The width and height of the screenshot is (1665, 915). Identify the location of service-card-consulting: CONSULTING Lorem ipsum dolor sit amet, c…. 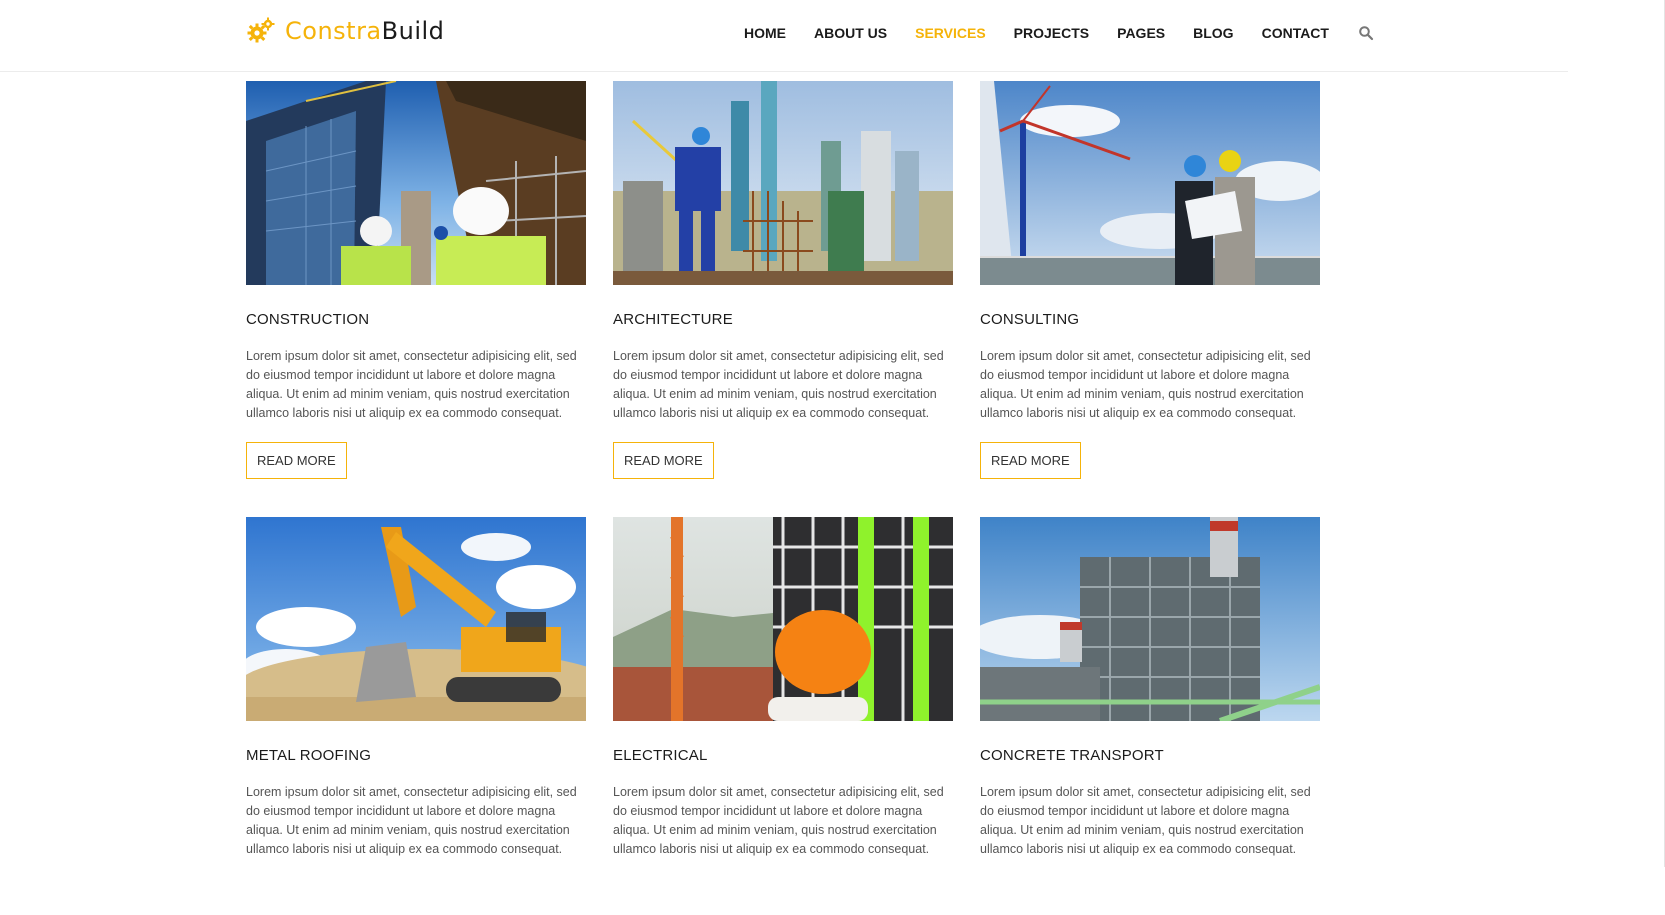
(1150, 280).